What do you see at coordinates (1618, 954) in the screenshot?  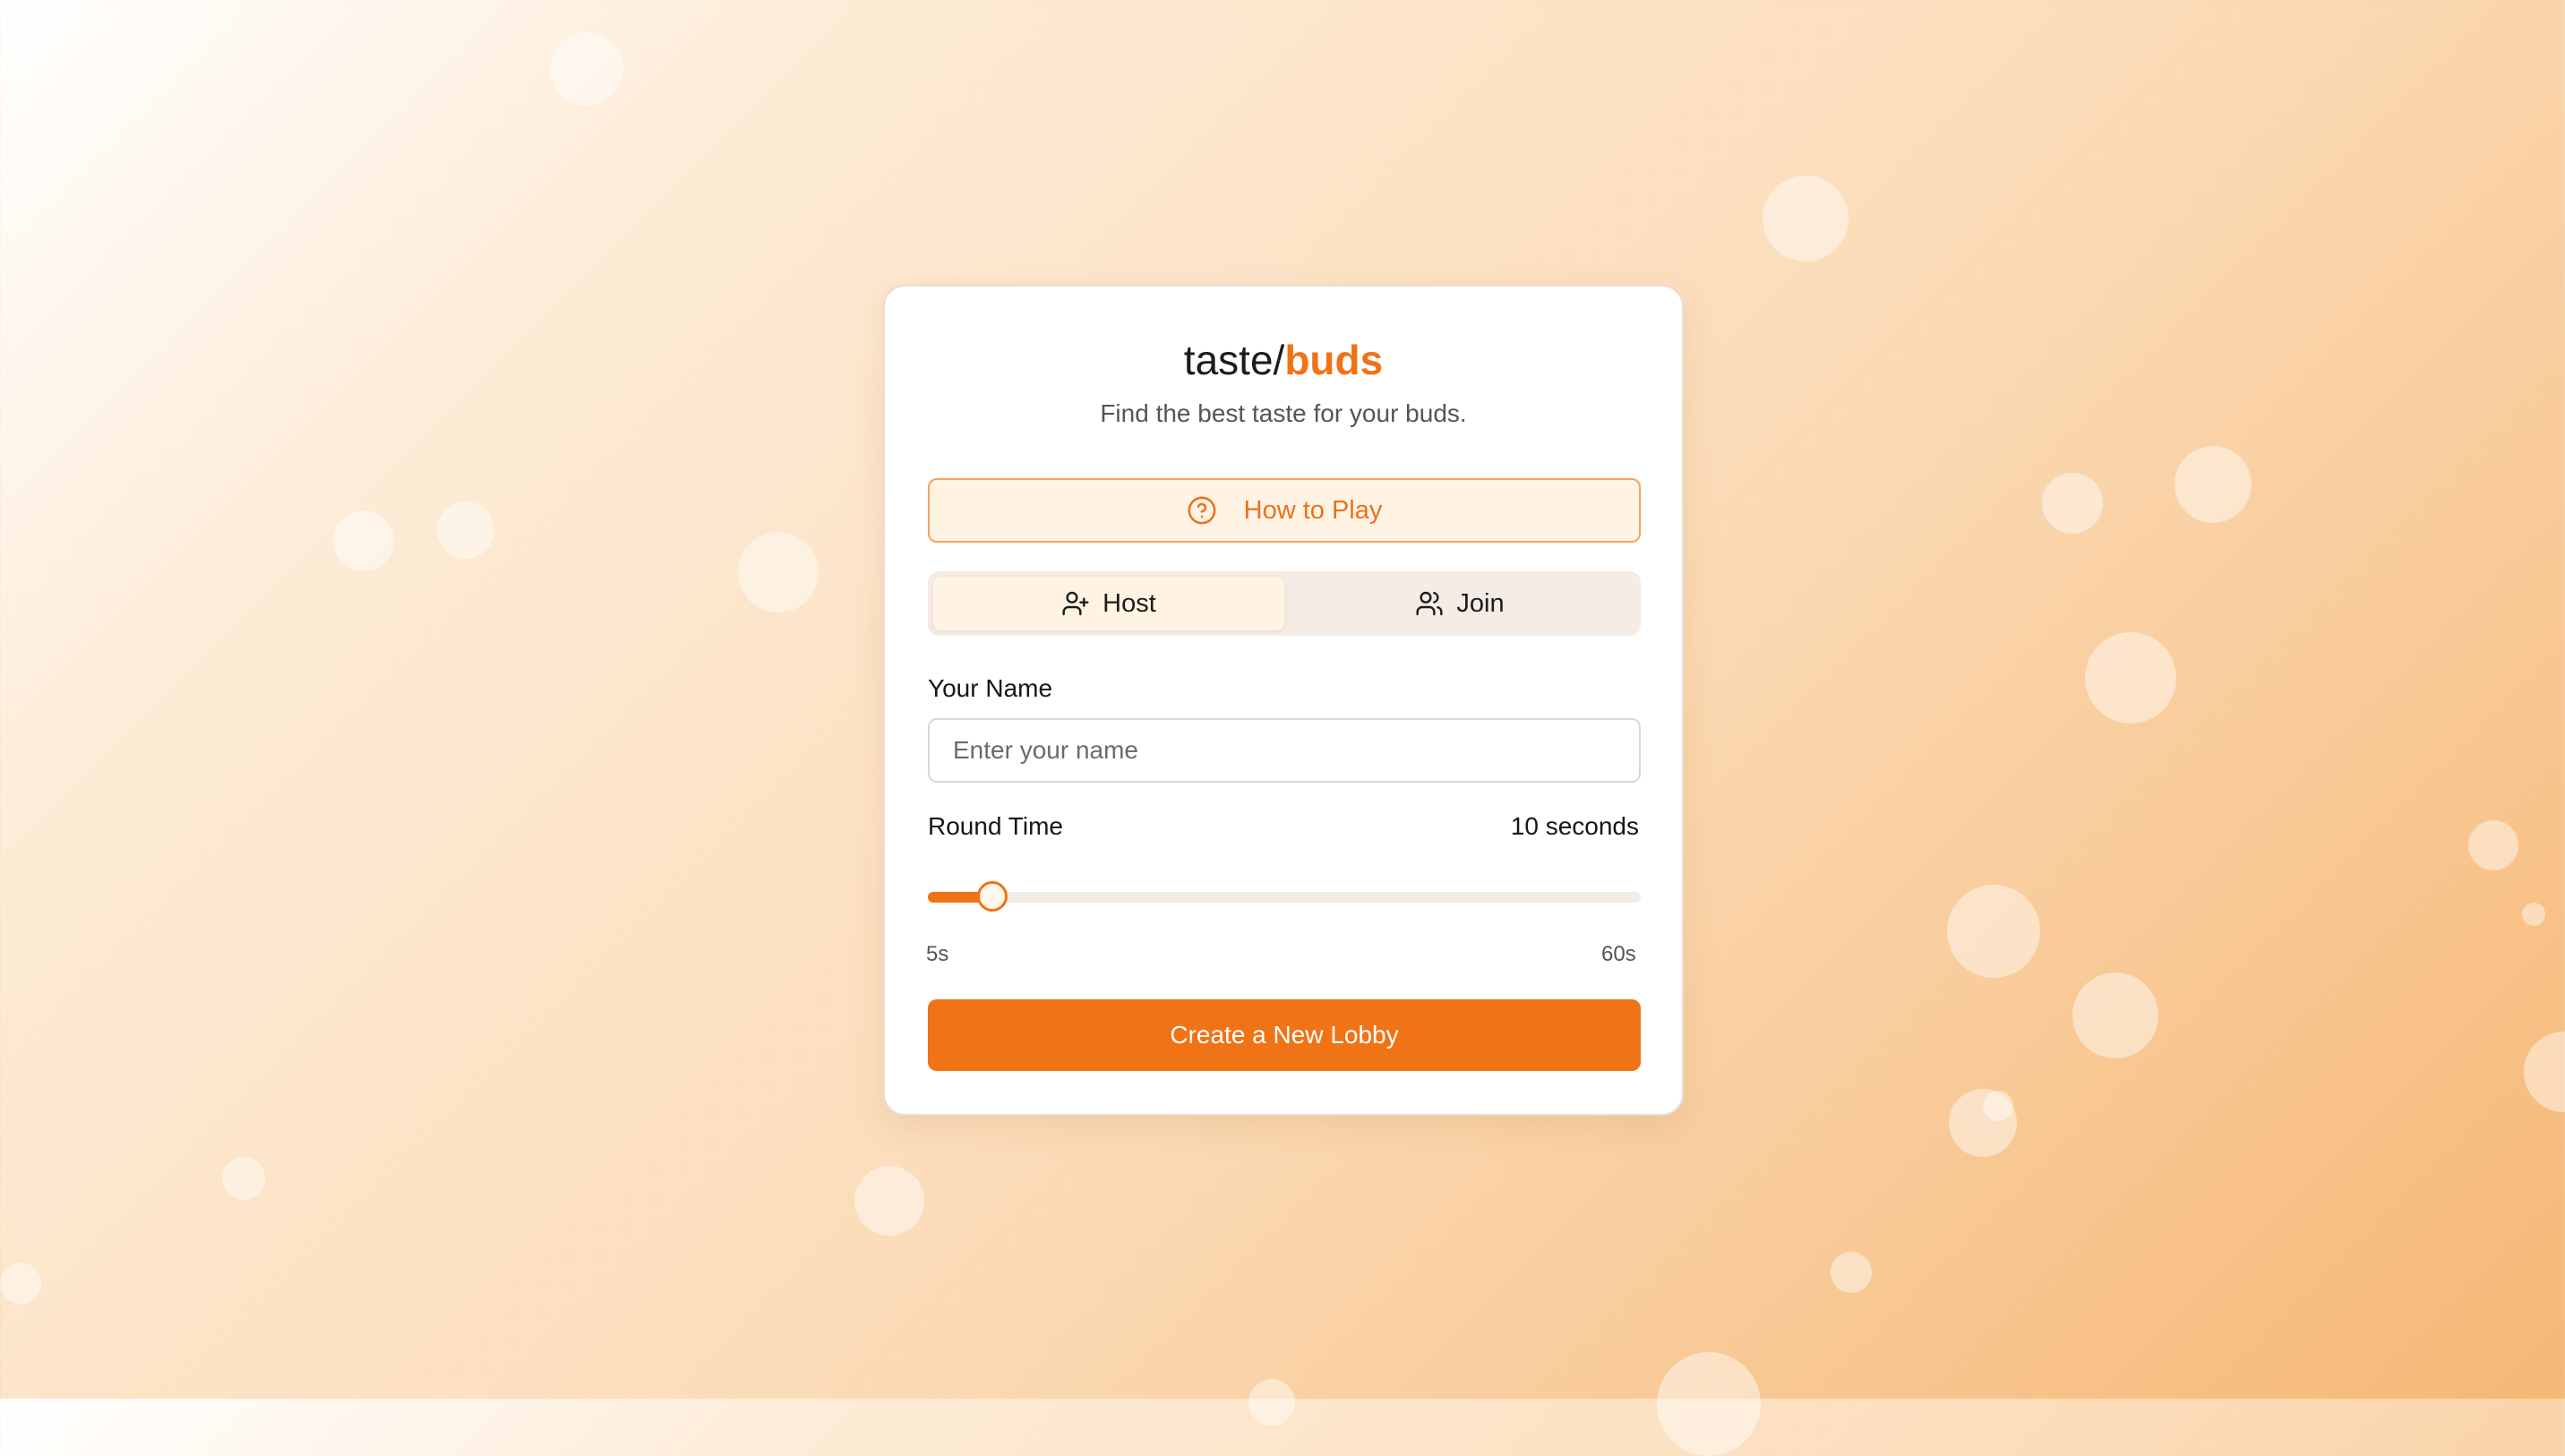 I see `slider-max-label: 60s` at bounding box center [1618, 954].